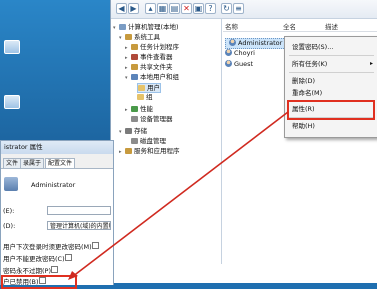 Image resolution: width=377 pixels, height=289 pixels. What do you see at coordinates (31, 270) in the screenshot?
I see `option-password-never-expires: 密码永不过期(P)` at bounding box center [31, 270].